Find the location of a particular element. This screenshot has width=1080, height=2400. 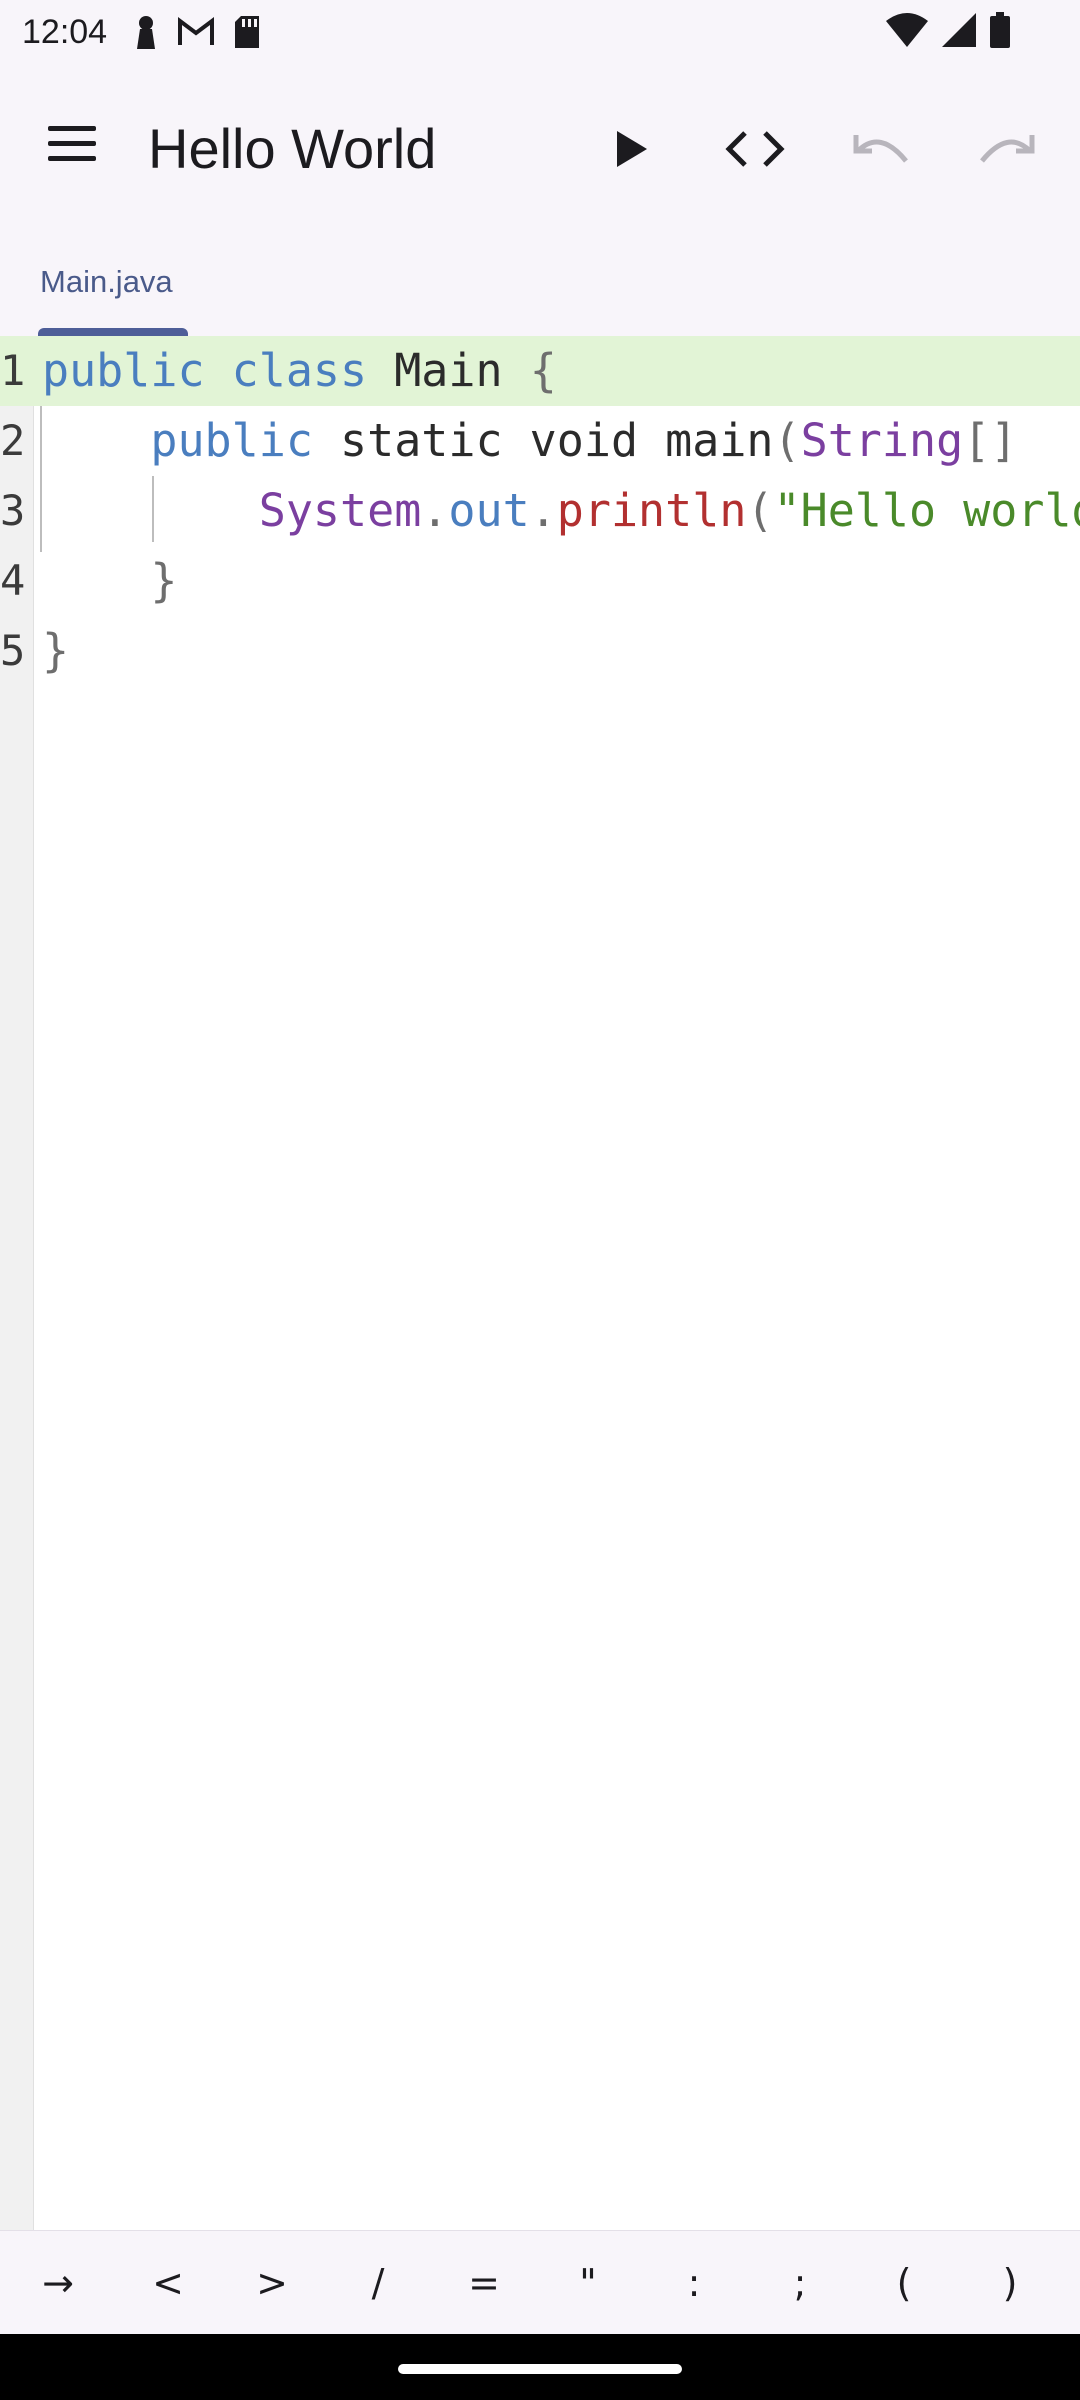

undo-icon is located at coordinates (880, 149).